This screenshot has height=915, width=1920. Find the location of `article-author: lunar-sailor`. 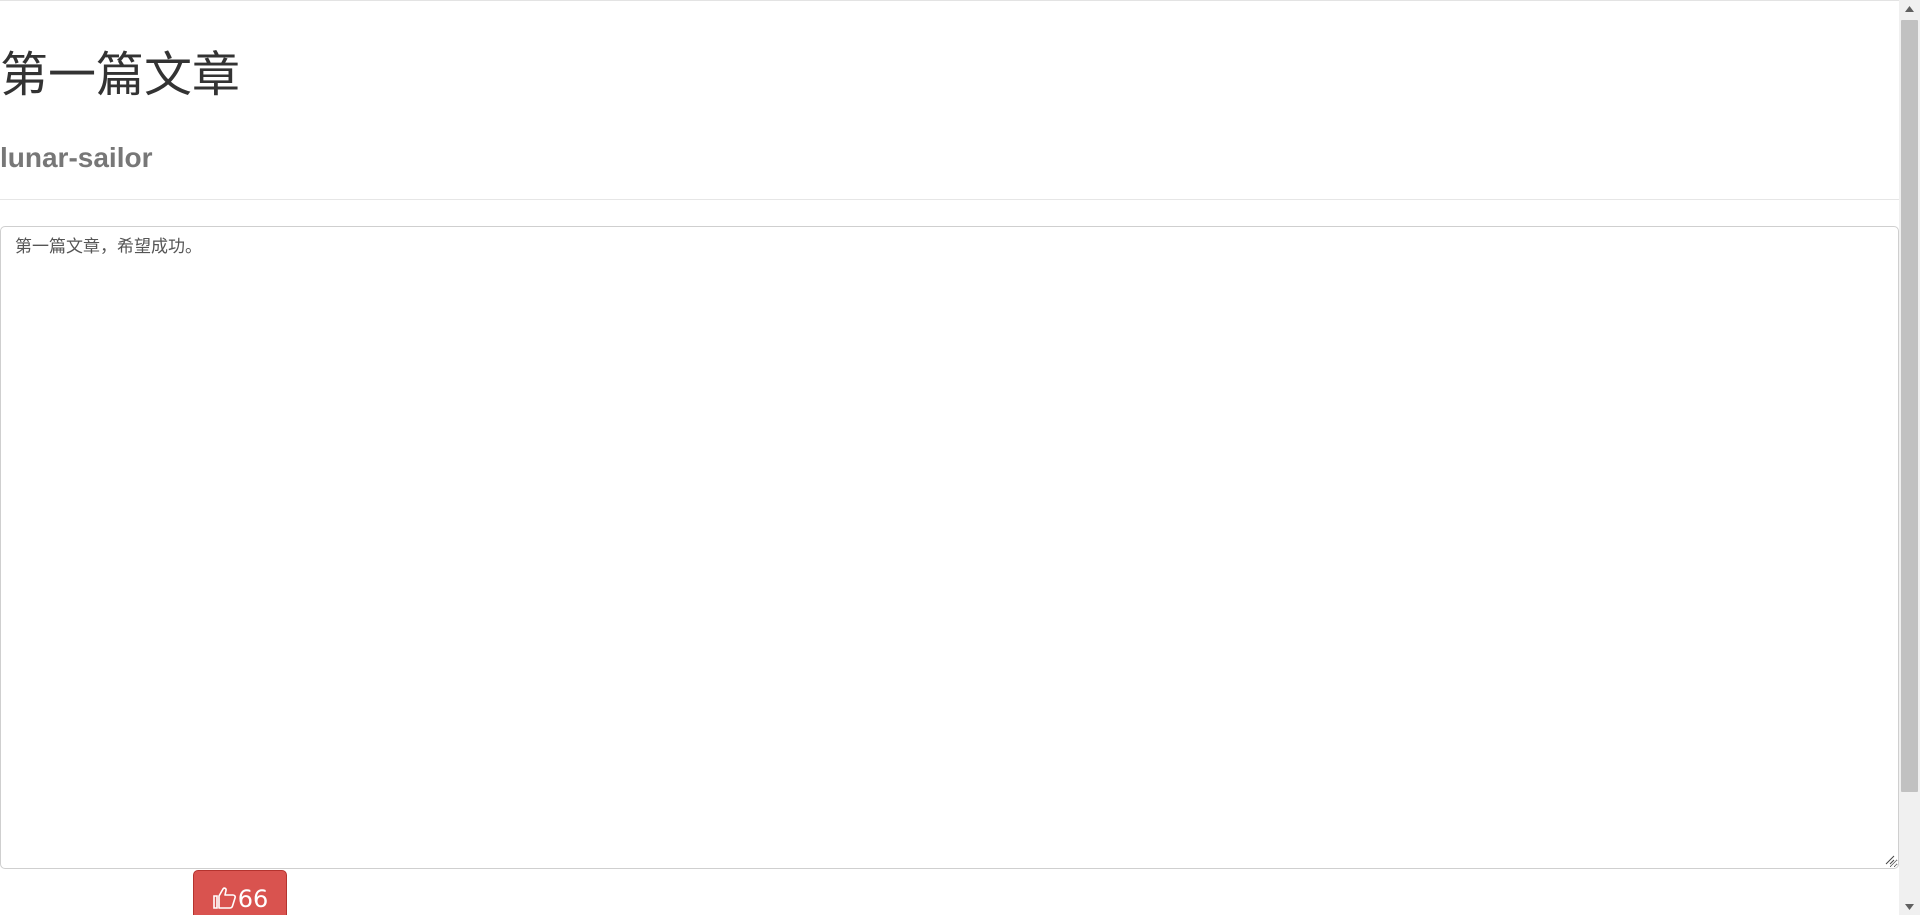

article-author: lunar-sailor is located at coordinates (76, 157).